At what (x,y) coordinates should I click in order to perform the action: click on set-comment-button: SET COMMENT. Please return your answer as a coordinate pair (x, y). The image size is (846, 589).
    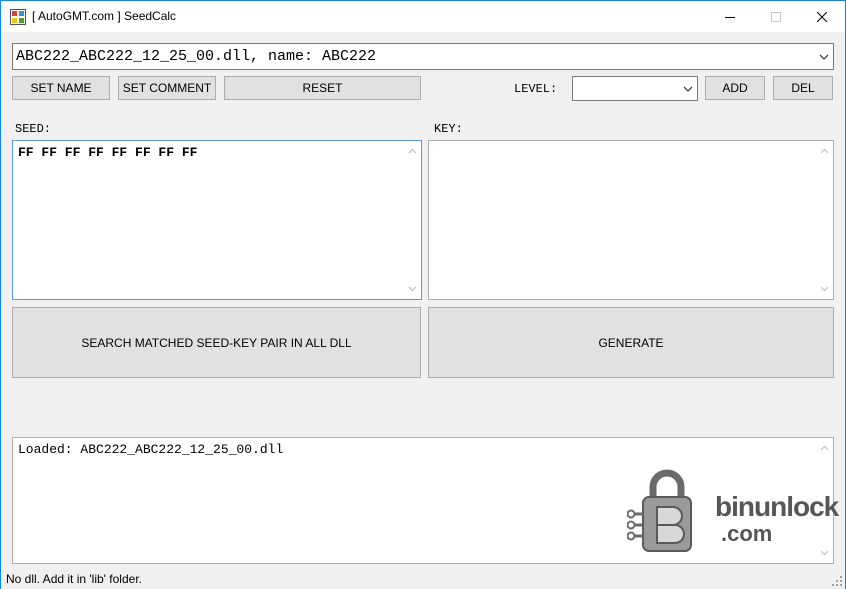
    Looking at the image, I should click on (167, 88).